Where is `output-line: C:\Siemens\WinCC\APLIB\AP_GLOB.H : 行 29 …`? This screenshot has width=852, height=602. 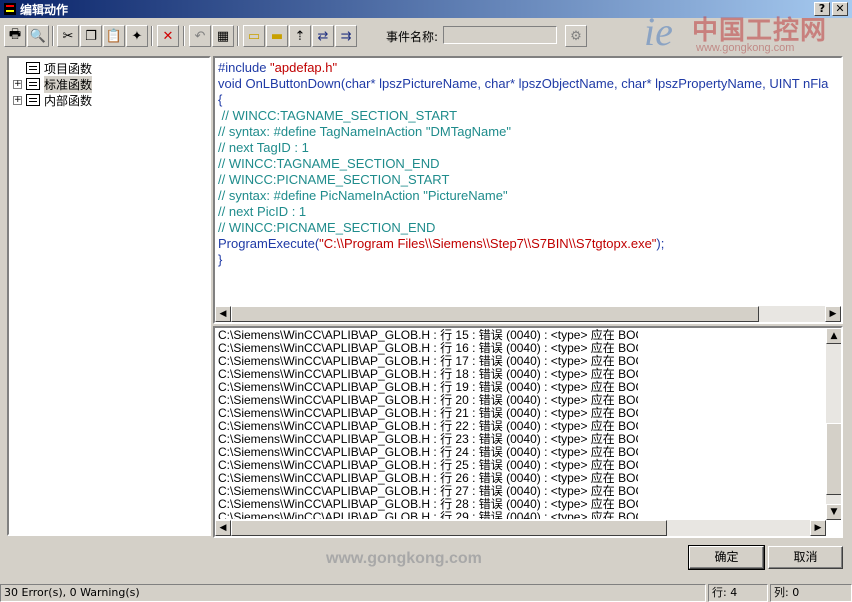
output-line: C:\Siemens\WinCC\APLIB\AP_GLOB.H : 行 29 … is located at coordinates (428, 515).